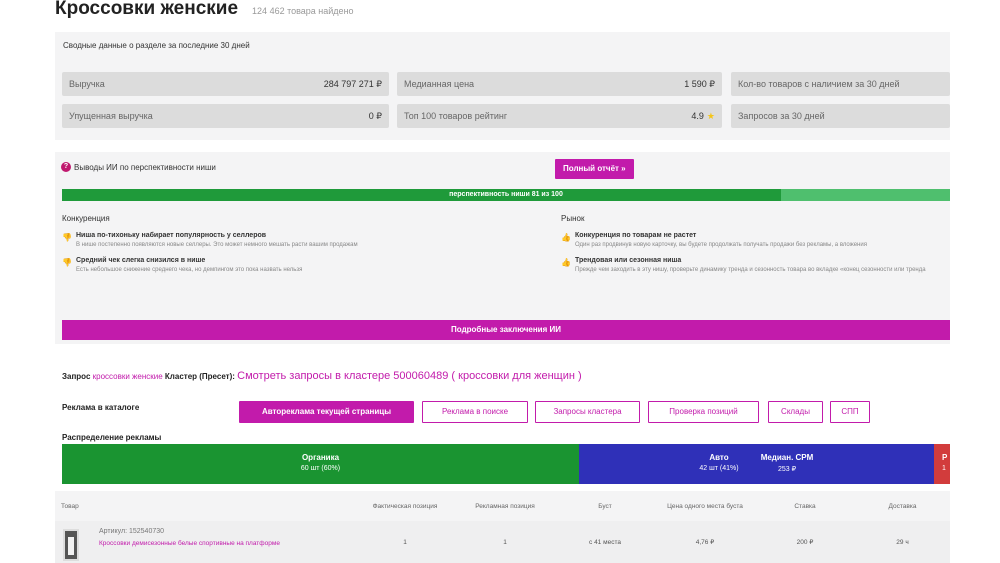 This screenshot has height=563, width=1000. I want to click on niche-progress-bar: перспективность ниши 81 из 100, so click(506, 195).